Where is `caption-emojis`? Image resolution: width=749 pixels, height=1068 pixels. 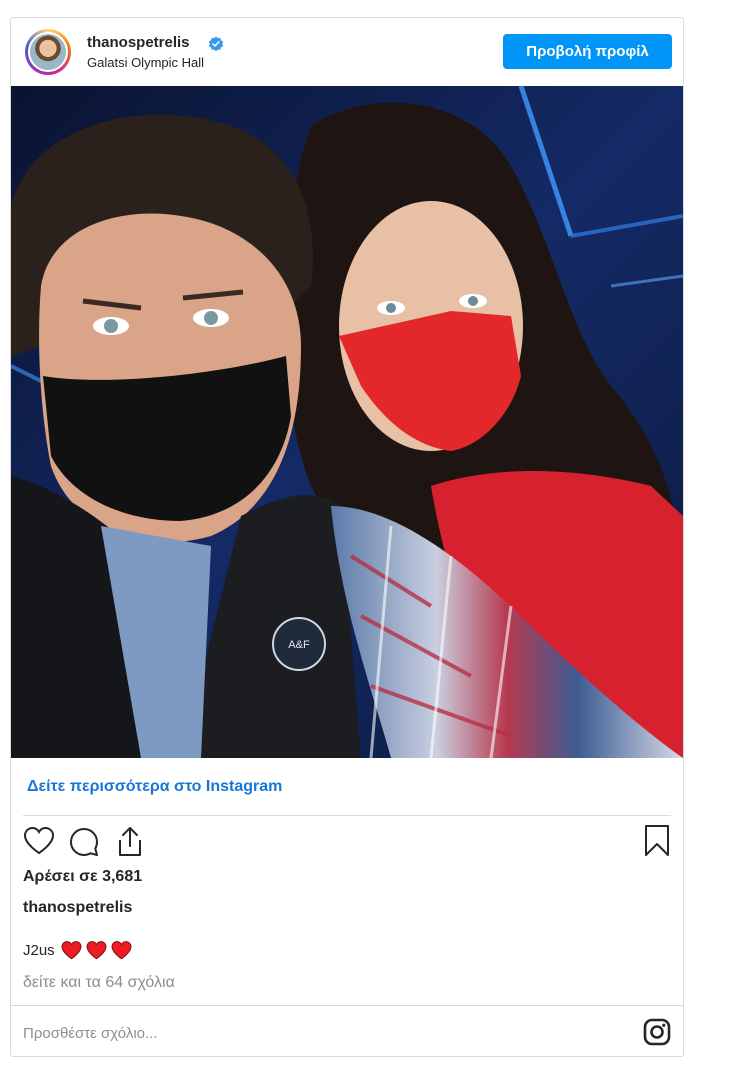 caption-emojis is located at coordinates (96, 950).